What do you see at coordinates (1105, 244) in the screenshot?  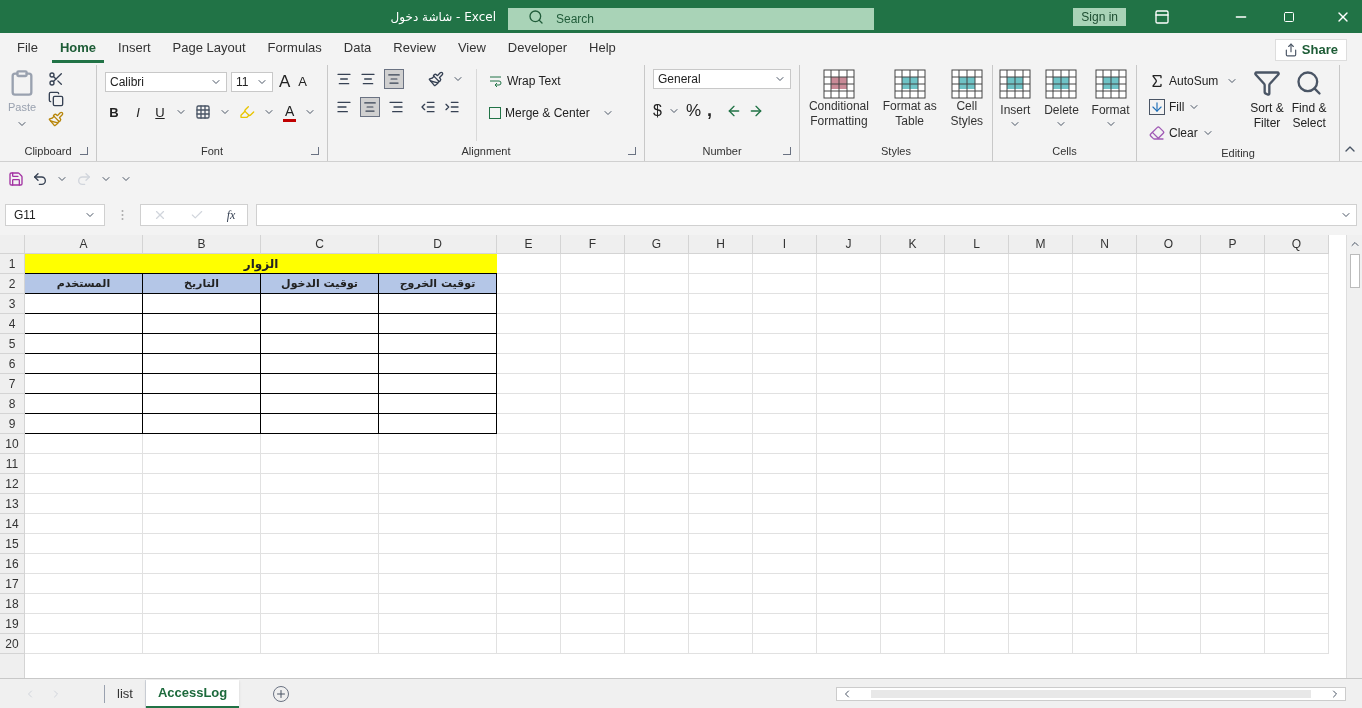 I see `column-header: N` at bounding box center [1105, 244].